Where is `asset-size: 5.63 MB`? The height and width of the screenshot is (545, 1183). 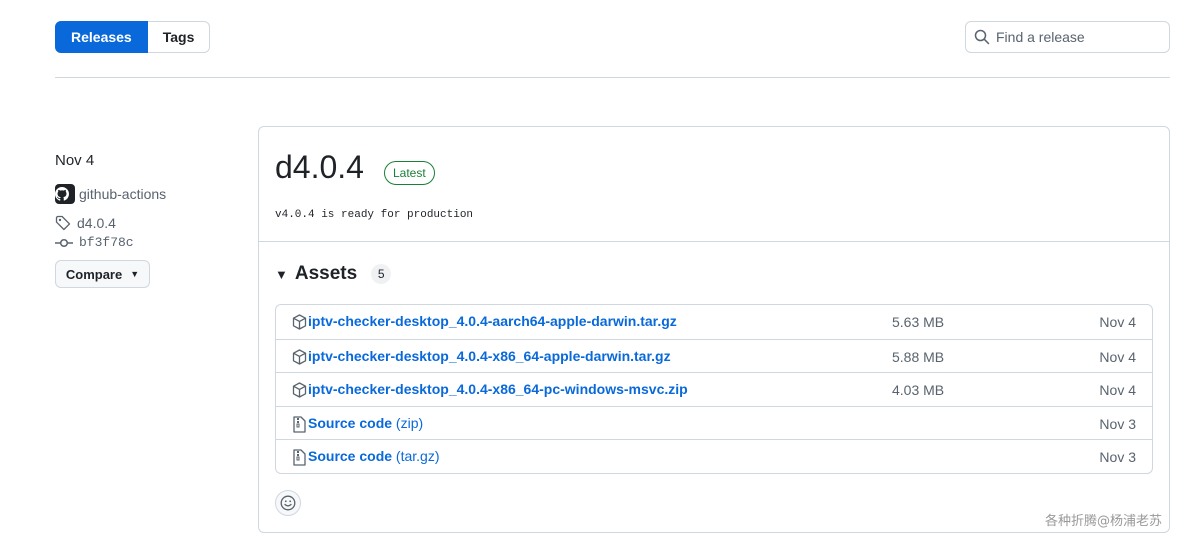
asset-size: 5.63 MB is located at coordinates (918, 322).